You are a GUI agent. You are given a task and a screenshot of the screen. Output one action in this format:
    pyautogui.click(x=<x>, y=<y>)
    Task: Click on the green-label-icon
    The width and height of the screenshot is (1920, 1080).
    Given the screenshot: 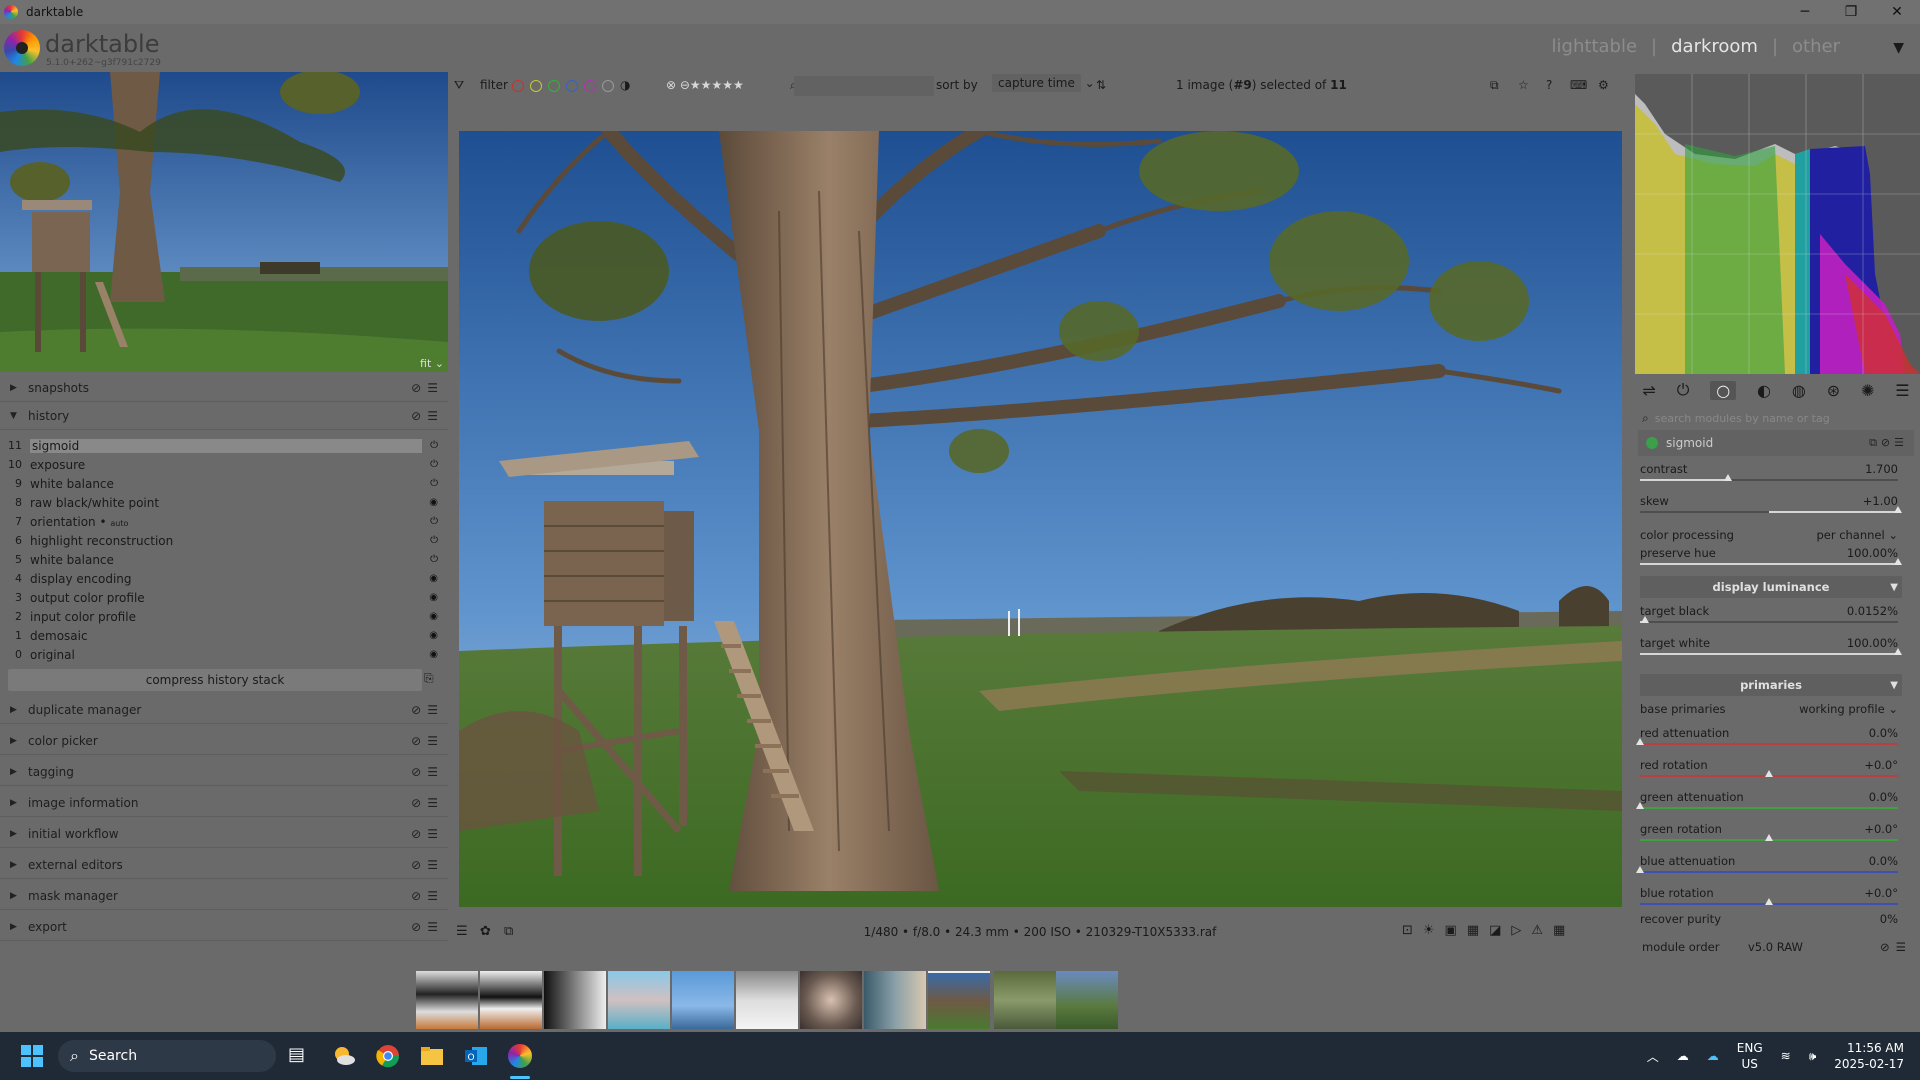 What is the action you would take?
    pyautogui.click(x=554, y=85)
    